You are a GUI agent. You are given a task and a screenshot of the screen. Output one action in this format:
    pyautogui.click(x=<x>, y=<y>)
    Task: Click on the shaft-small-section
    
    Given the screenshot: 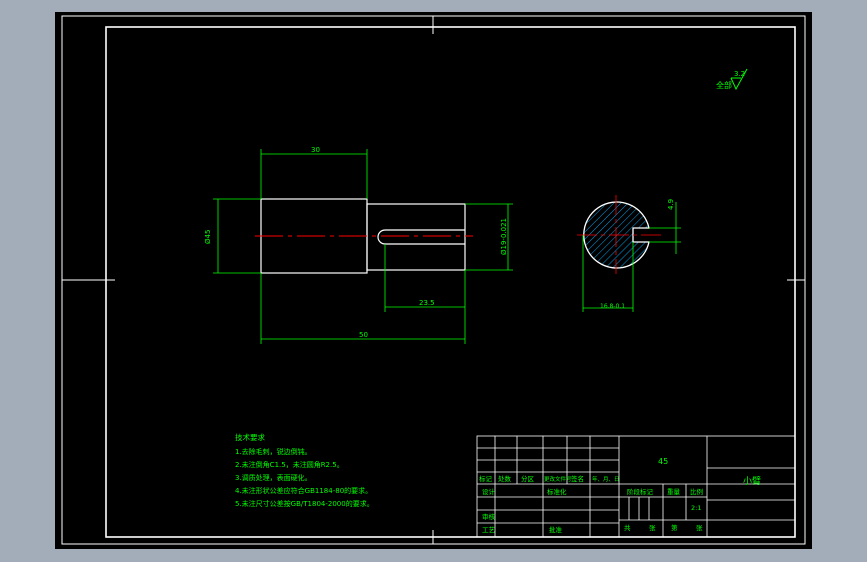 What is the action you would take?
    pyautogui.click(x=416, y=237)
    